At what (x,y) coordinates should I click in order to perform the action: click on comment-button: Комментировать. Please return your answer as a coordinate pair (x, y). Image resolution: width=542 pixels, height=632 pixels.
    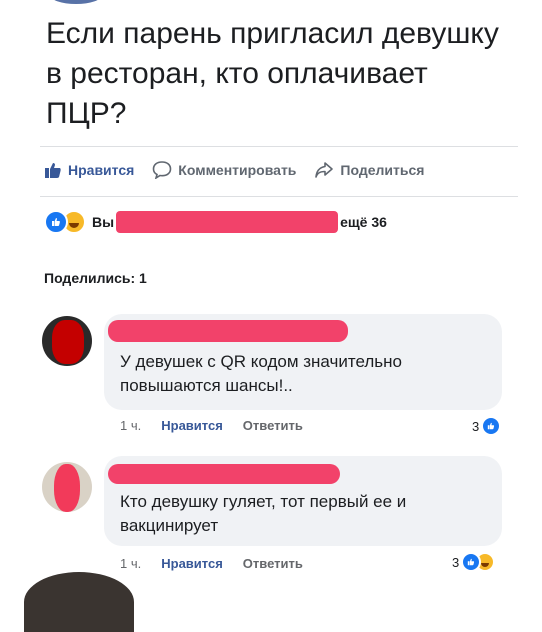
    Looking at the image, I should click on (224, 170).